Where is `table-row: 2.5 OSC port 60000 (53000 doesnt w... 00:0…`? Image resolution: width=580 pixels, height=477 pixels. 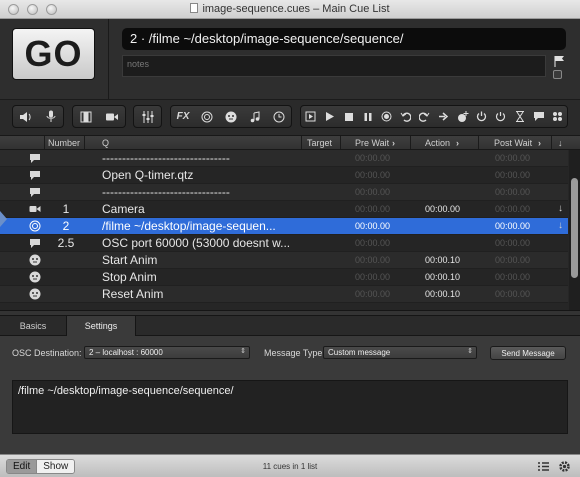 table-row: 2.5 OSC port 60000 (53000 doesnt w... 00:0… is located at coordinates (284, 243).